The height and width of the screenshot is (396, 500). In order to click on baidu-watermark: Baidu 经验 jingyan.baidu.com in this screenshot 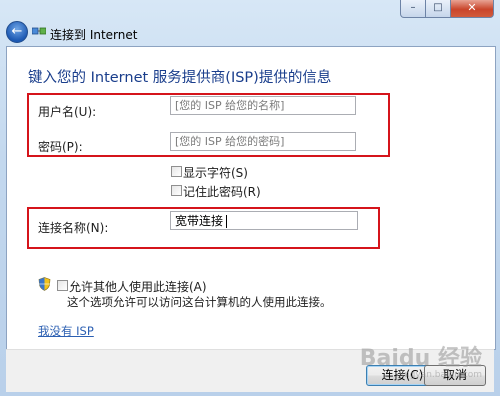, I will do `click(421, 360)`.